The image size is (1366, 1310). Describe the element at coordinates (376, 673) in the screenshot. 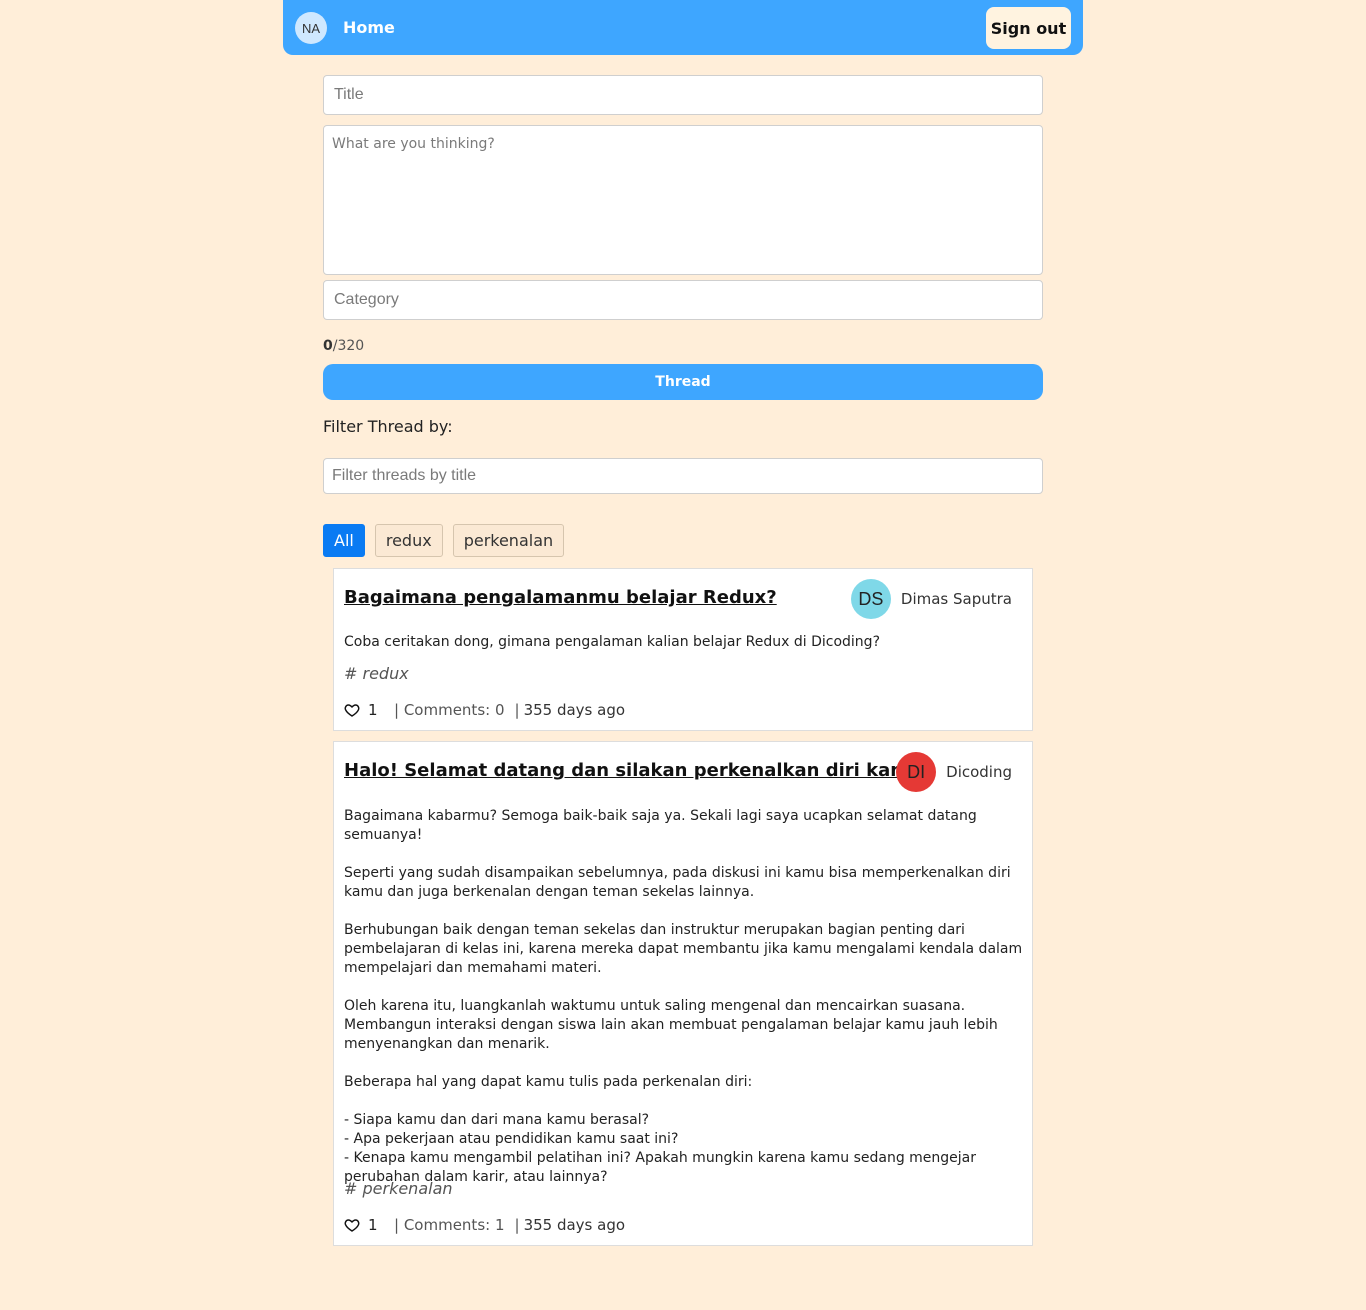

I see `thread-category: # redux` at that location.